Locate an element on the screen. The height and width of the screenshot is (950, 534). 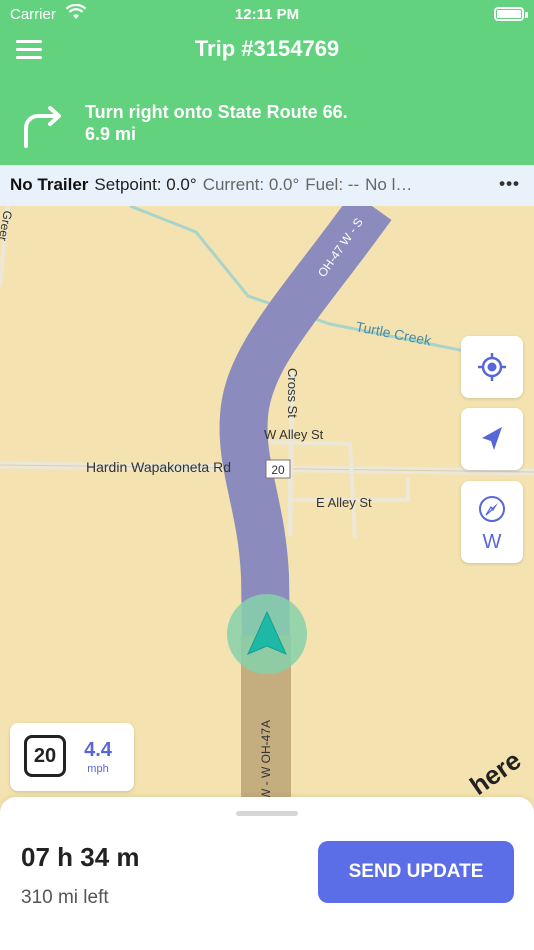
route-20-shield: 20 is located at coordinates (278, 469).